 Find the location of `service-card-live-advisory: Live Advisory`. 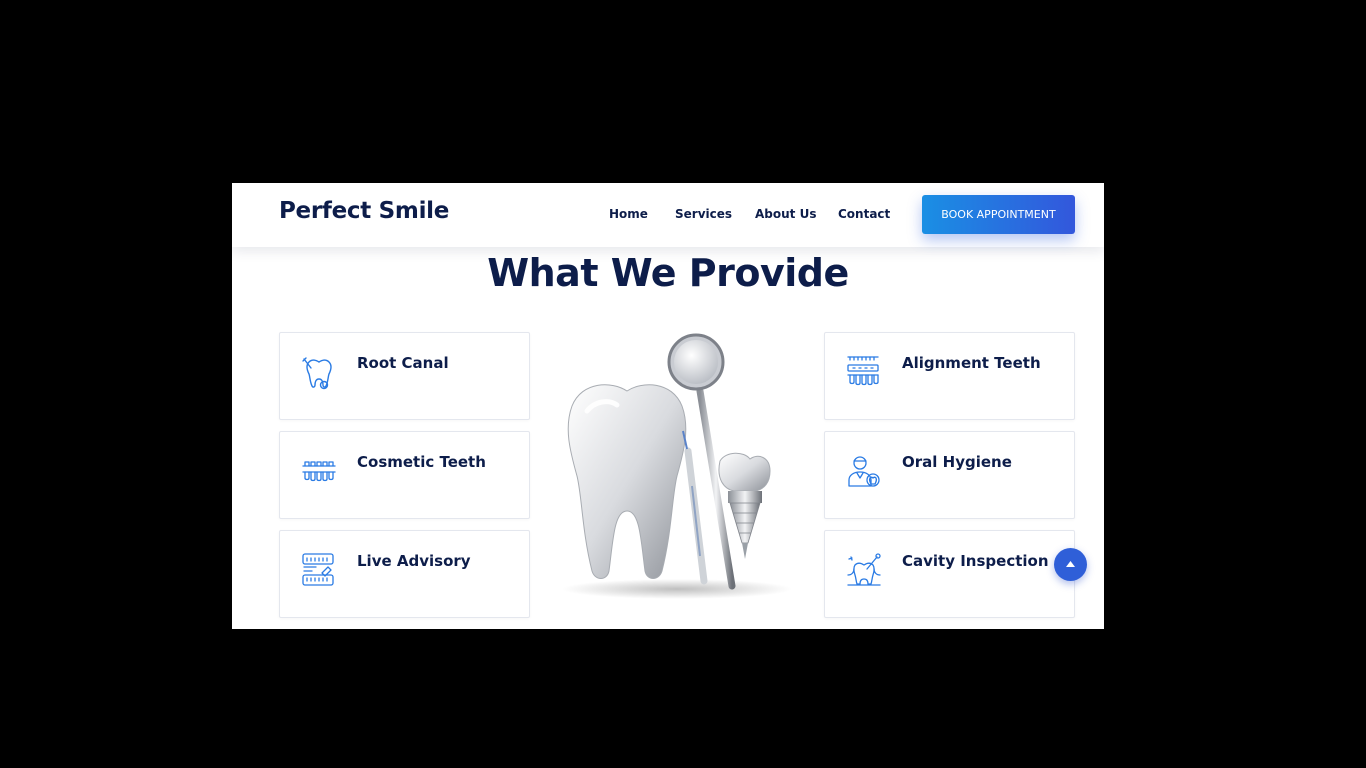

service-card-live-advisory: Live Advisory is located at coordinates (404, 574).